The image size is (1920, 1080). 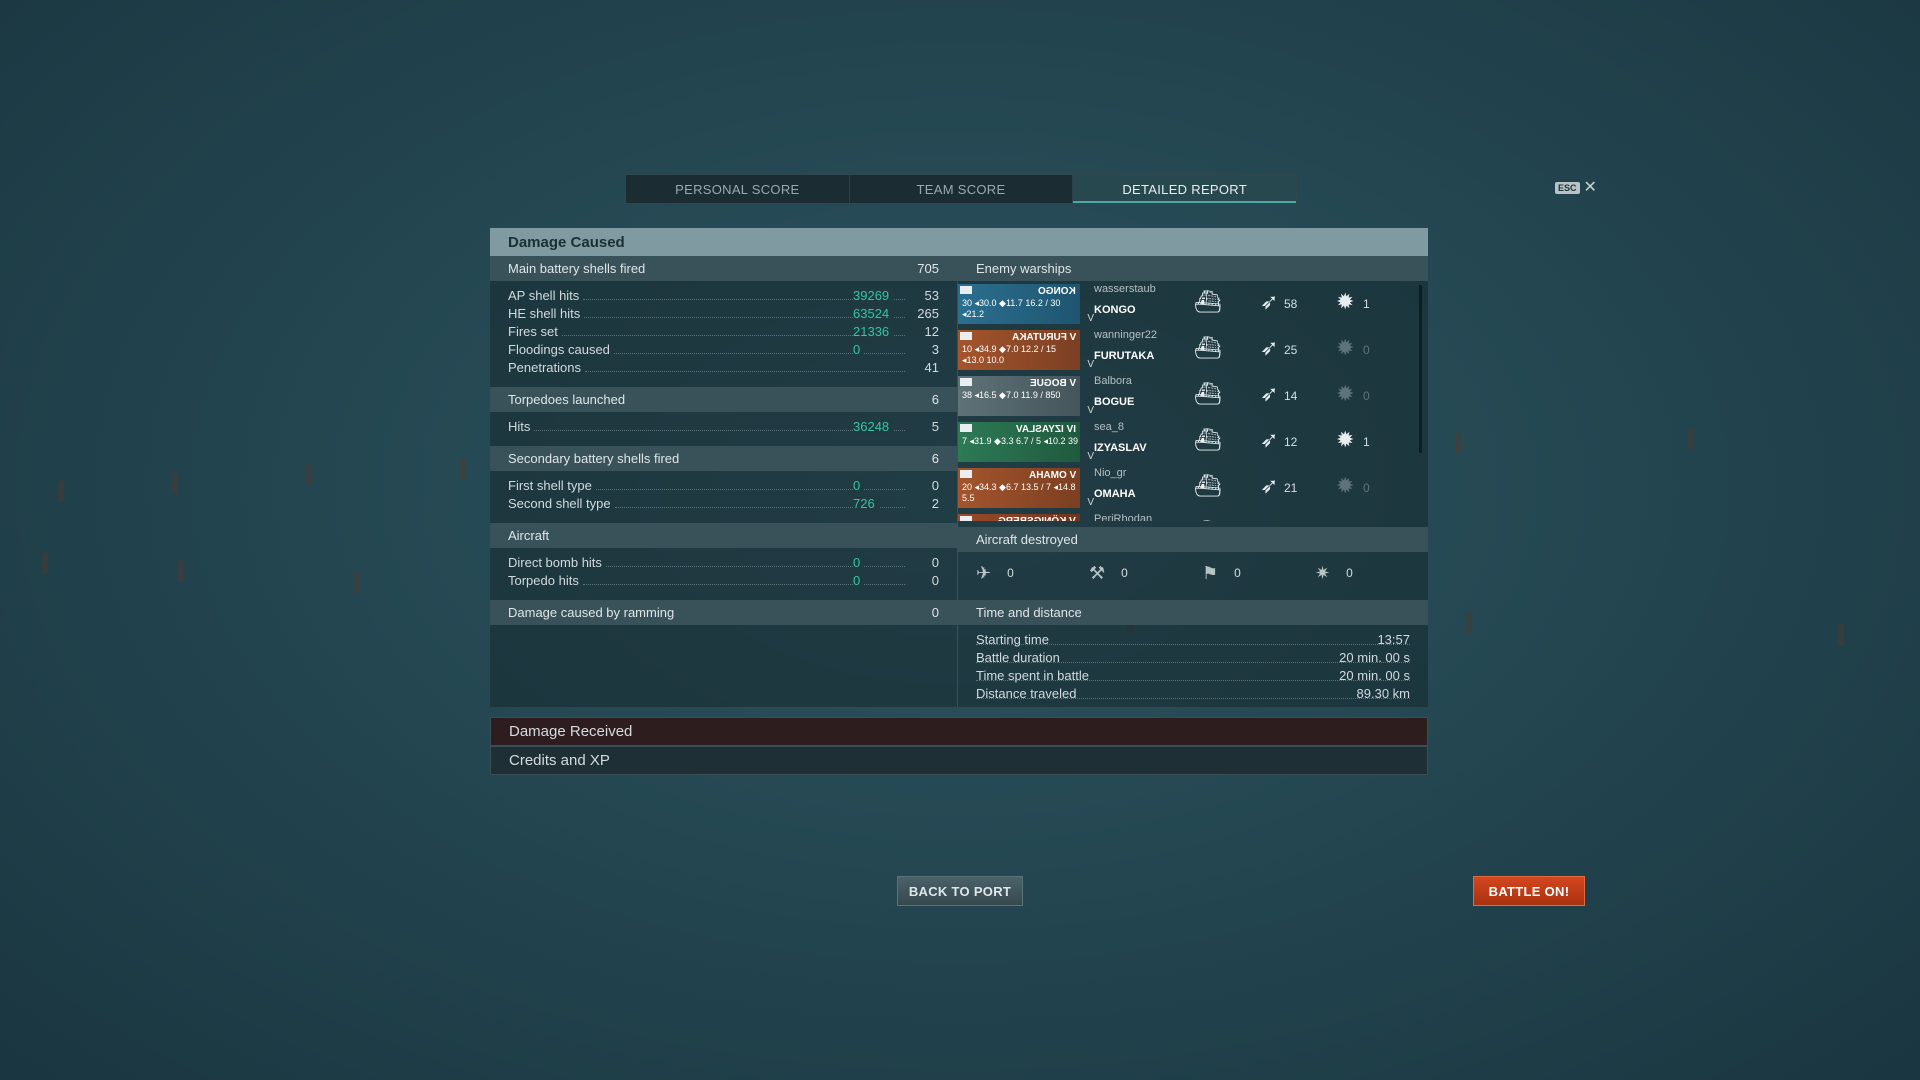 What do you see at coordinates (1125, 289) in the screenshot?
I see `player-name: wasserstaub` at bounding box center [1125, 289].